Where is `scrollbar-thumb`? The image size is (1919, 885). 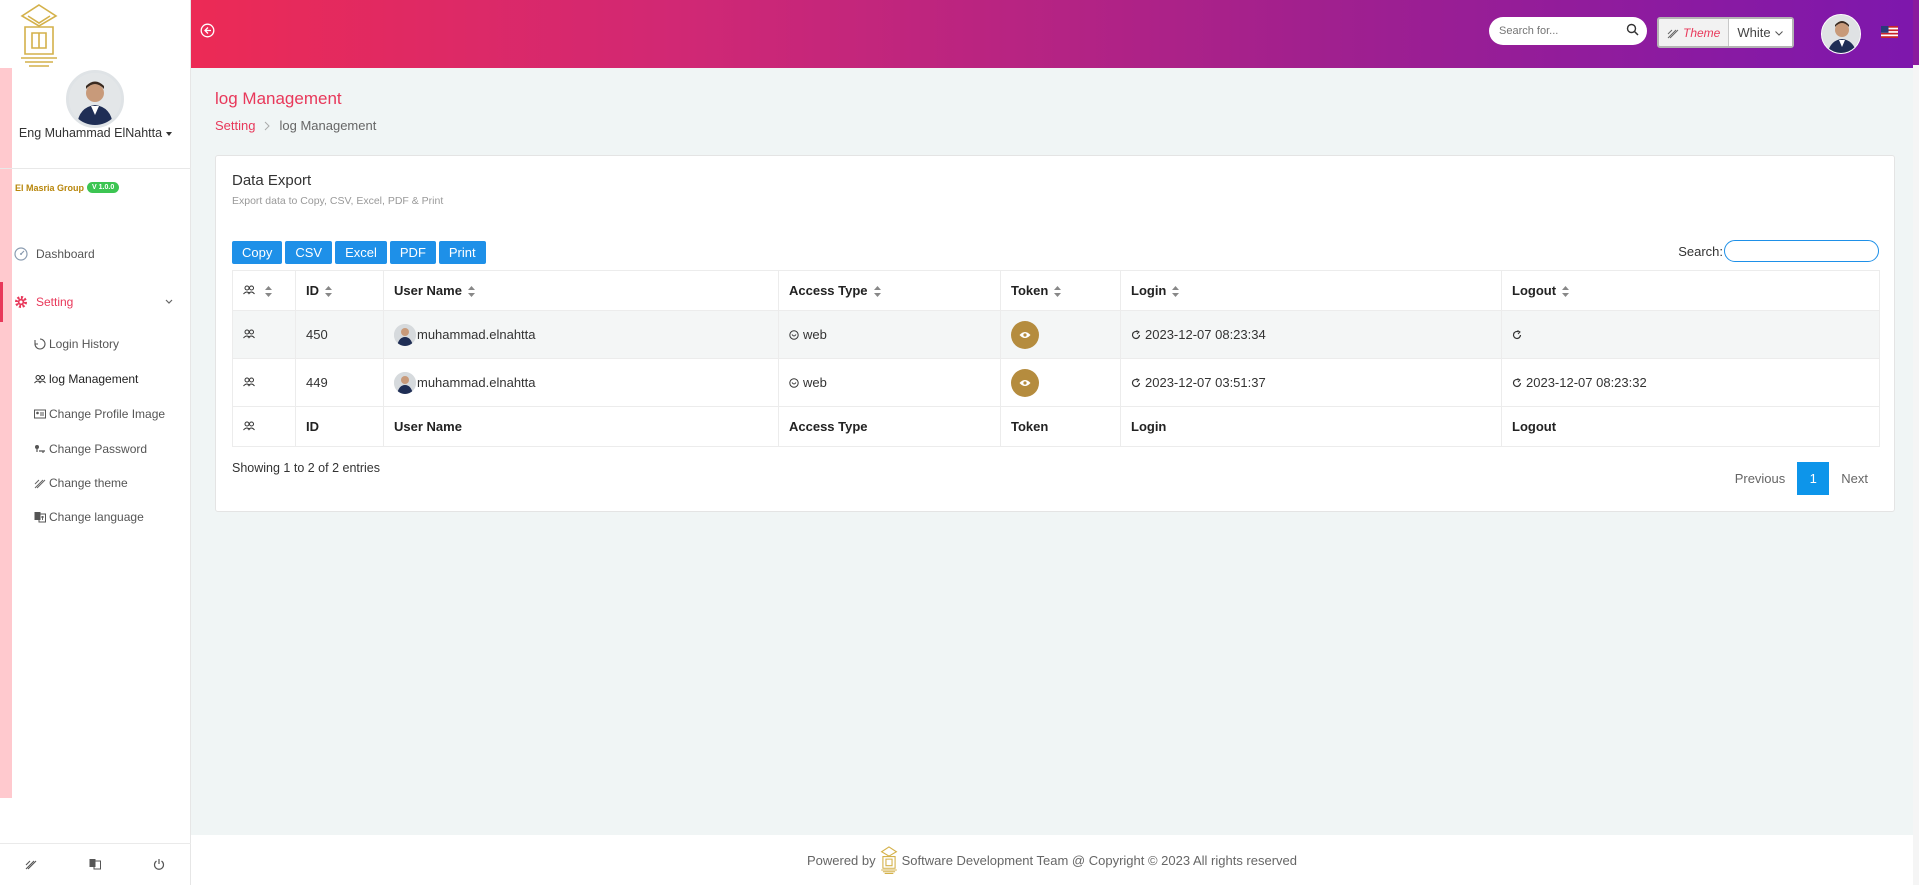
scrollbar-thumb is located at coordinates (1916, 32).